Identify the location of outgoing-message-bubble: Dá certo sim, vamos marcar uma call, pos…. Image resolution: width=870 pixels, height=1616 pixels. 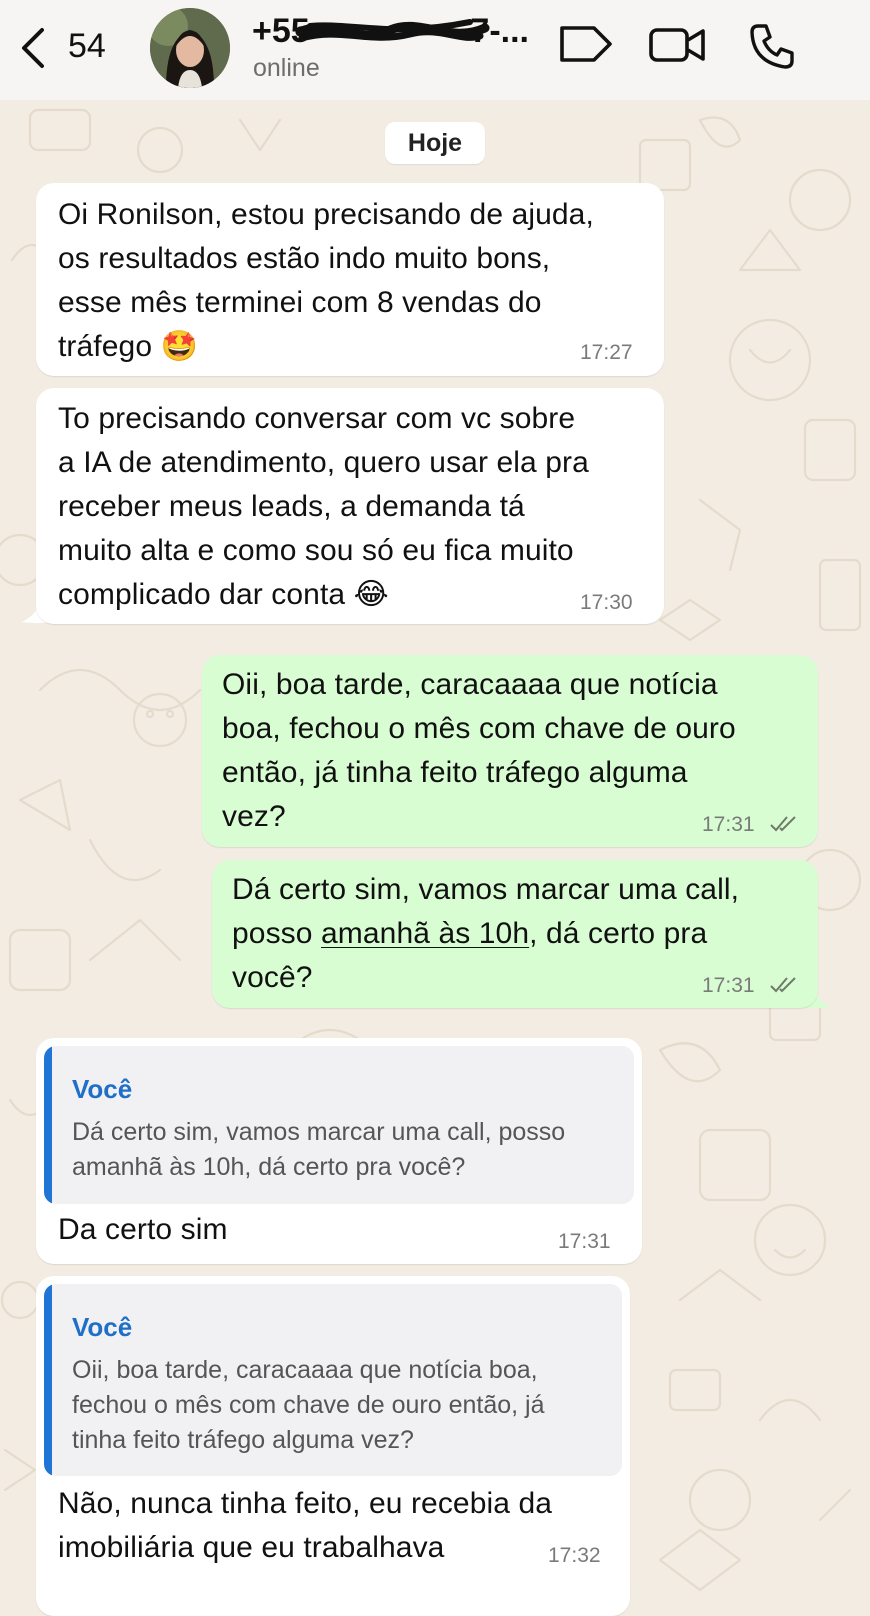
(515, 934).